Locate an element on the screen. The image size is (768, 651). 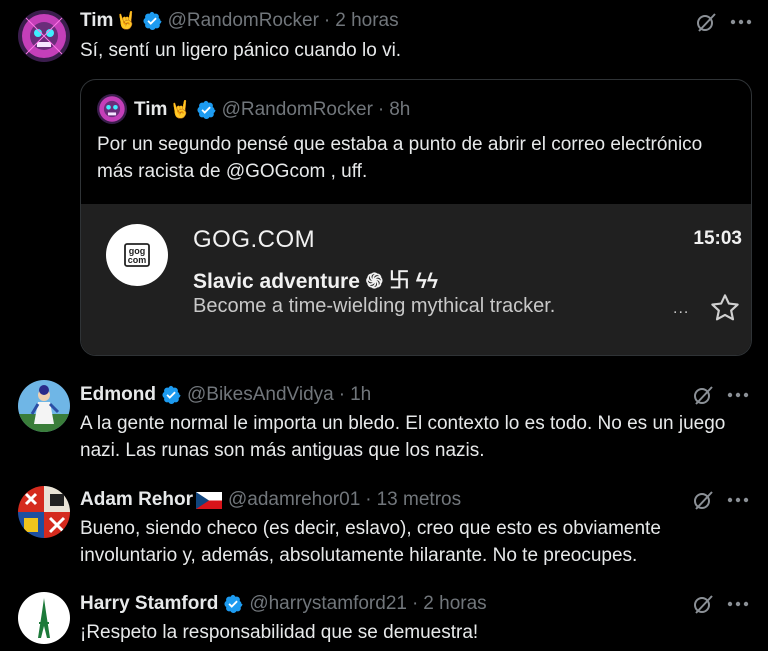
post-header: Edmond @BikesAndVidya · 1h is located at coordinates (225, 395).